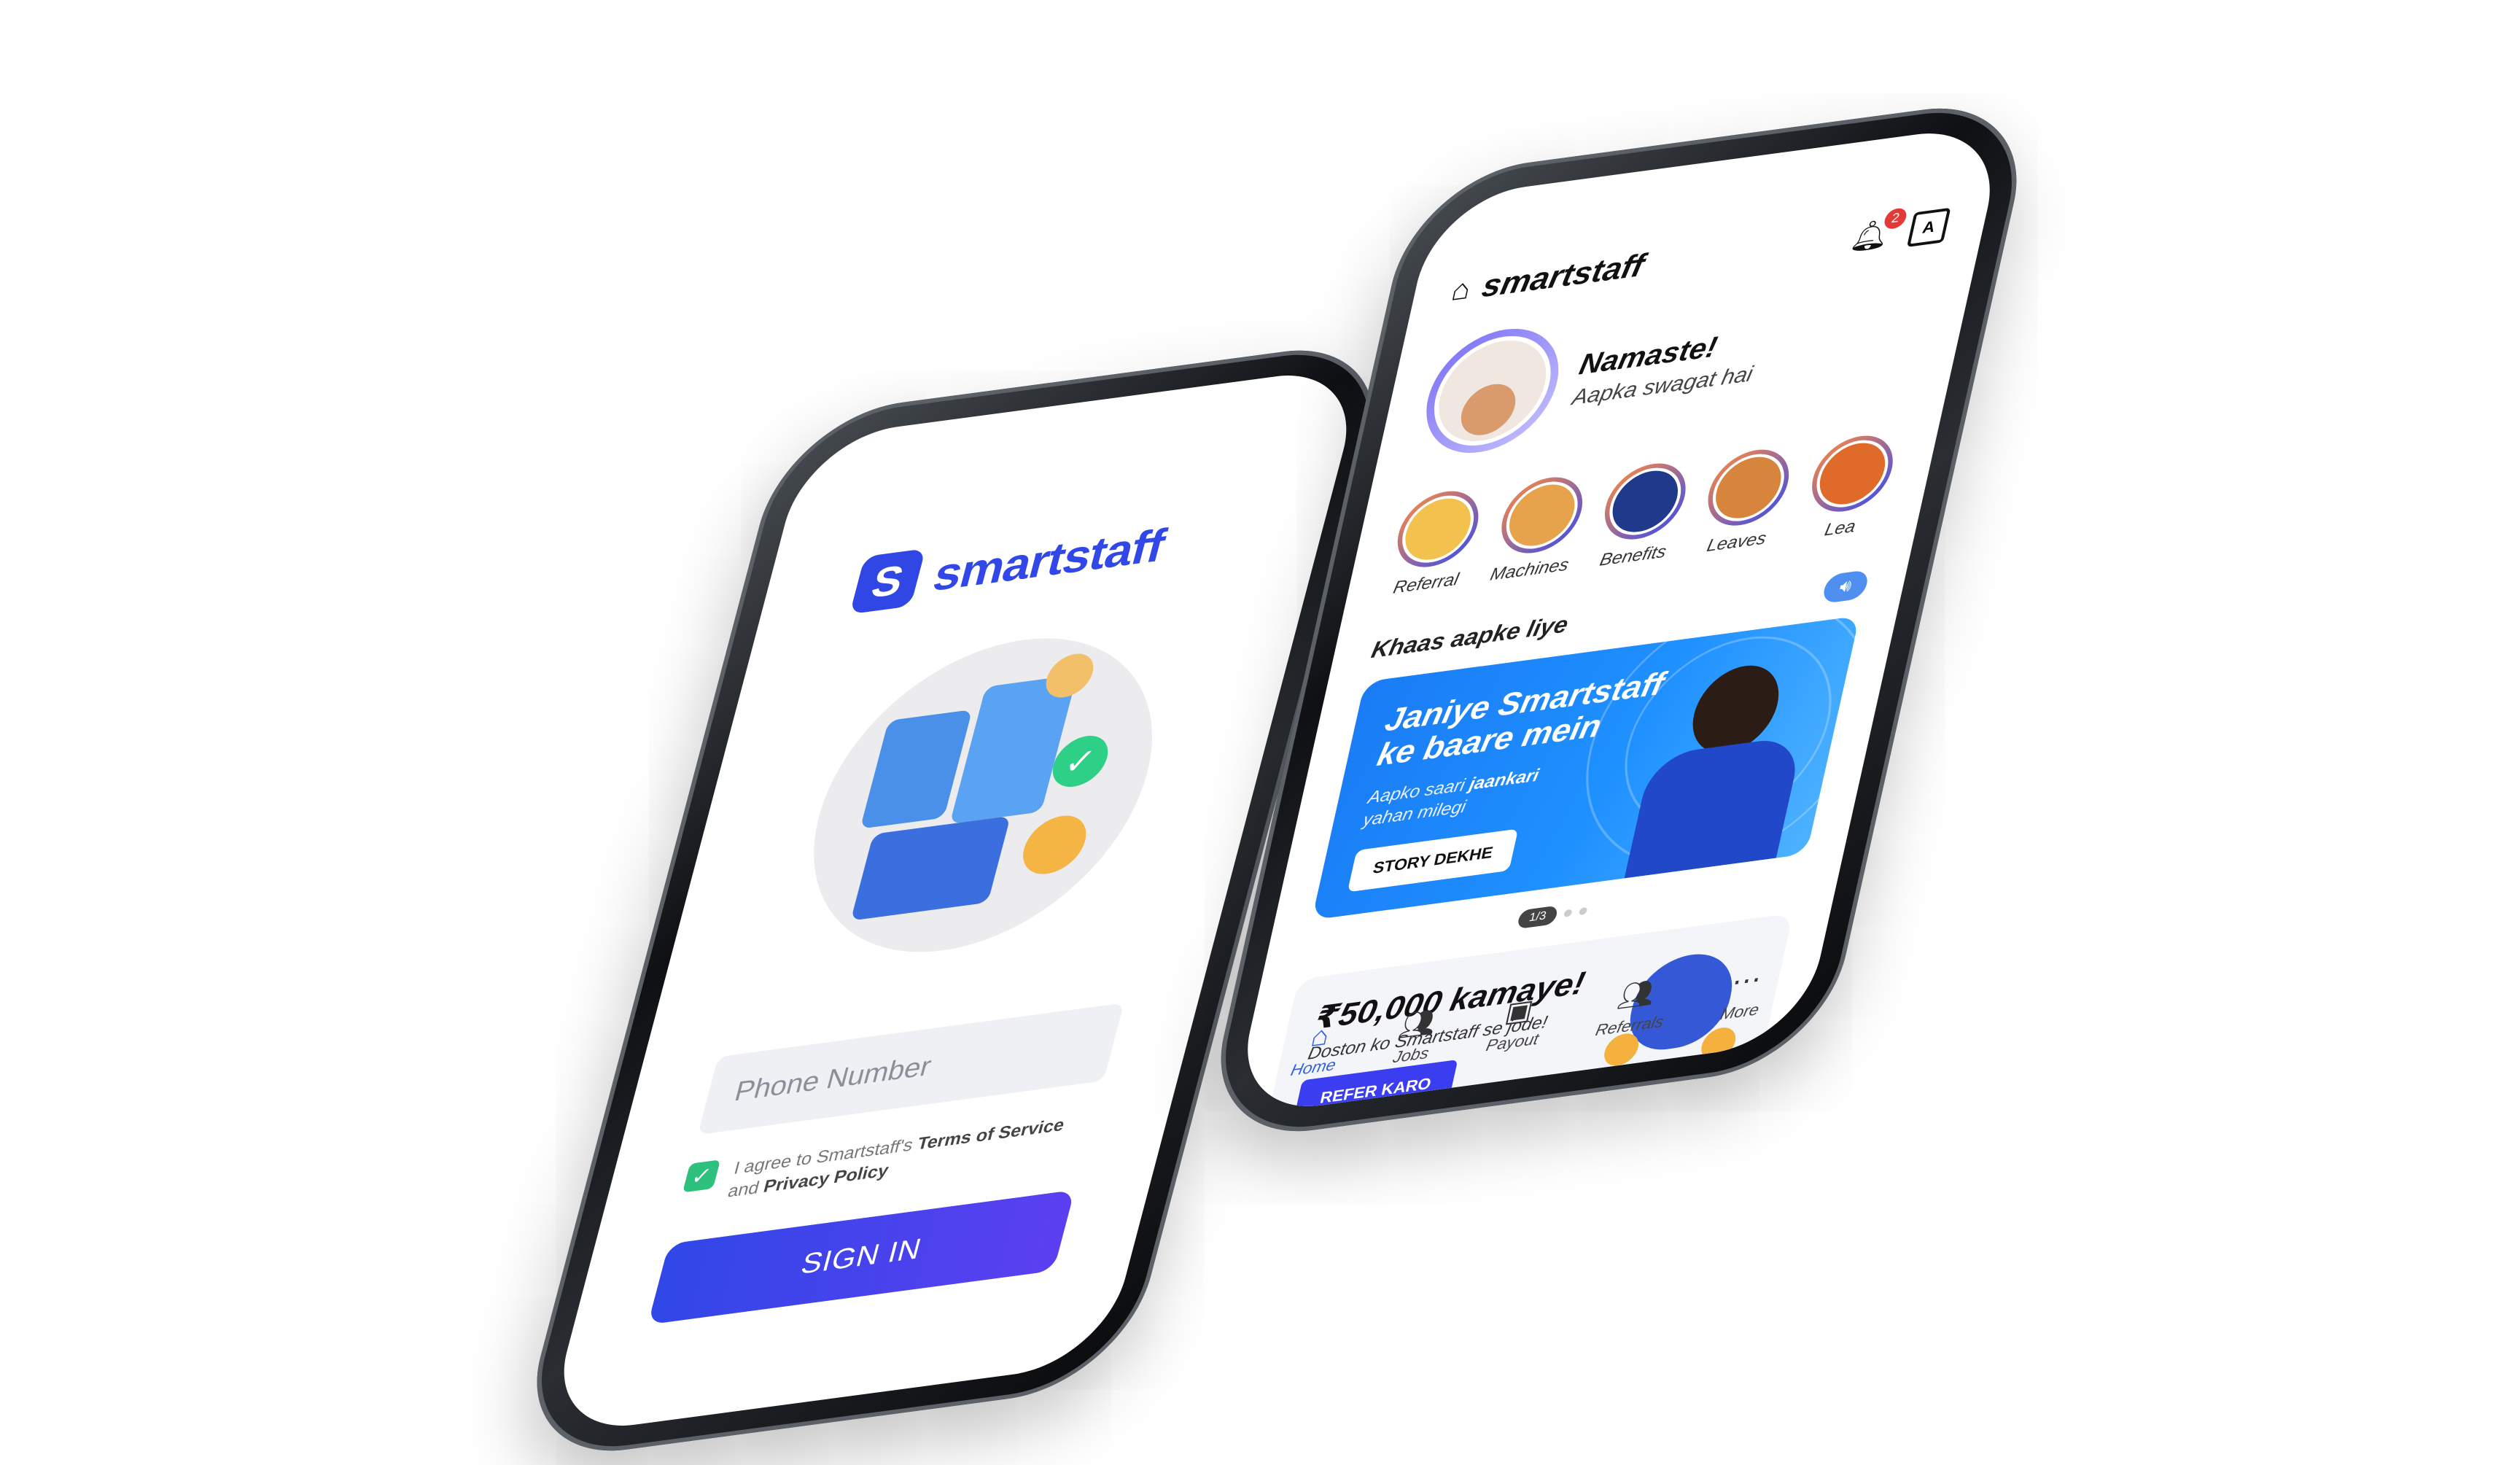  I want to click on agree-and: and, so click(744, 1190).